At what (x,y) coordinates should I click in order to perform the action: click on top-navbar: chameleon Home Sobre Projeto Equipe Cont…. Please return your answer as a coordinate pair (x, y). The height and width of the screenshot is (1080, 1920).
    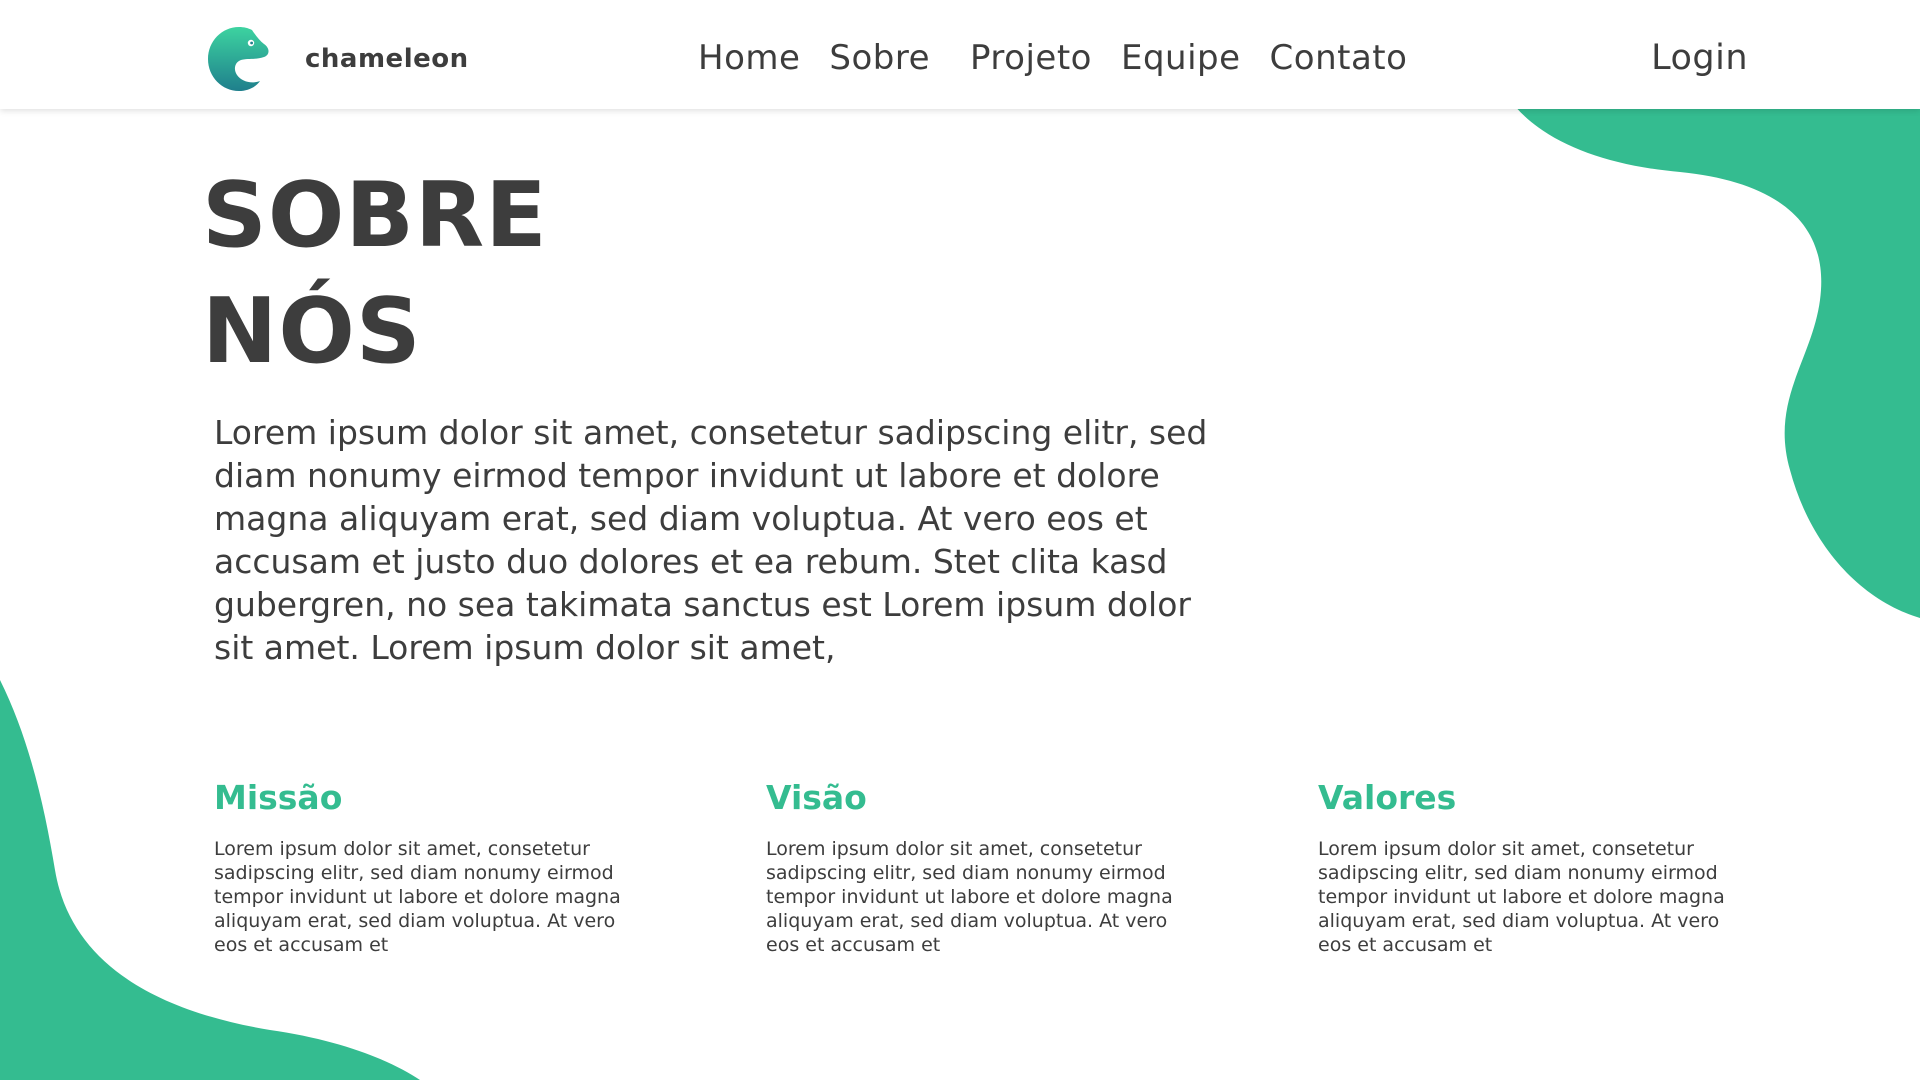
    Looking at the image, I should click on (960, 54).